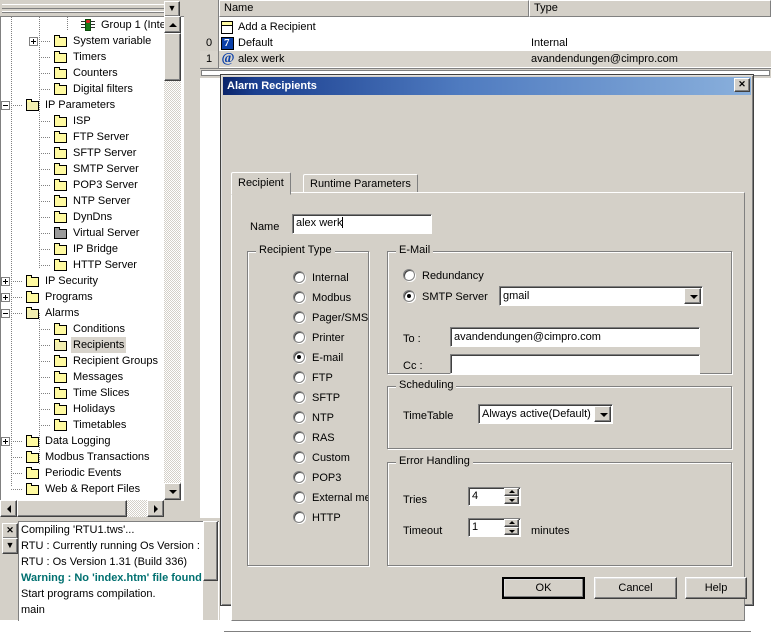 This screenshot has height=635, width=771. What do you see at coordinates (650, 27) in the screenshot?
I see `row-type-cell` at bounding box center [650, 27].